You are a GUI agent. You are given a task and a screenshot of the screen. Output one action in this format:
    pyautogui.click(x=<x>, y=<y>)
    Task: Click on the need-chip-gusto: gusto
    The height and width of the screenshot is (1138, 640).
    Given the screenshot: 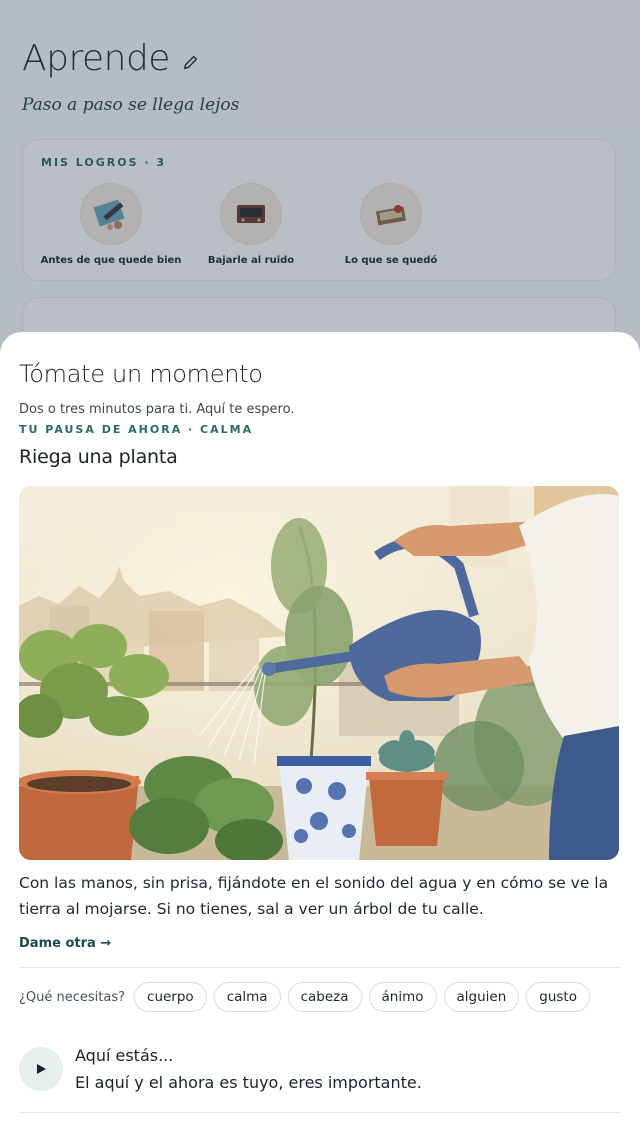 What is the action you would take?
    pyautogui.click(x=558, y=997)
    